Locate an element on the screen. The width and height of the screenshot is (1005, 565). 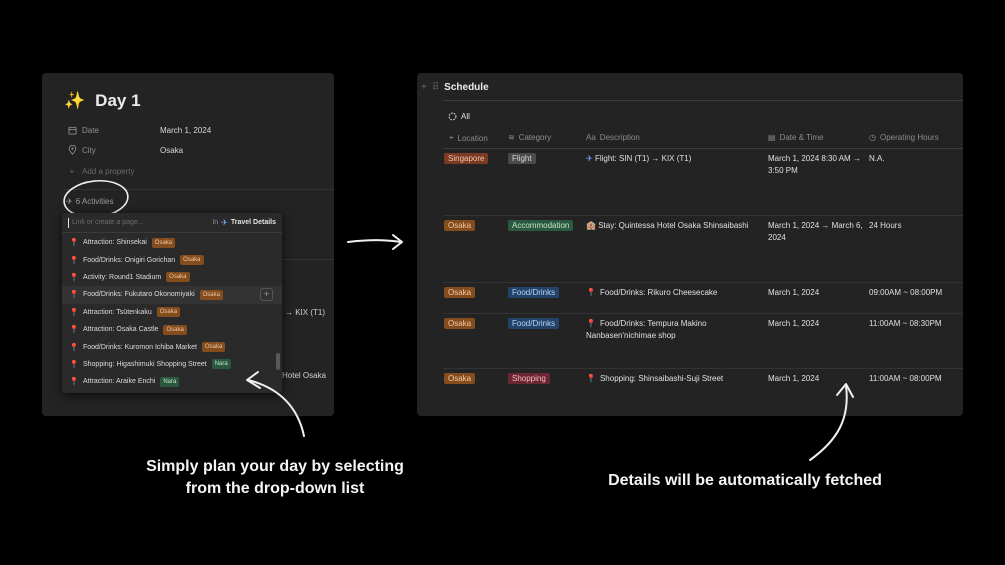
column-header-datetime: ▤ Date & Time is located at coordinates (796, 137).